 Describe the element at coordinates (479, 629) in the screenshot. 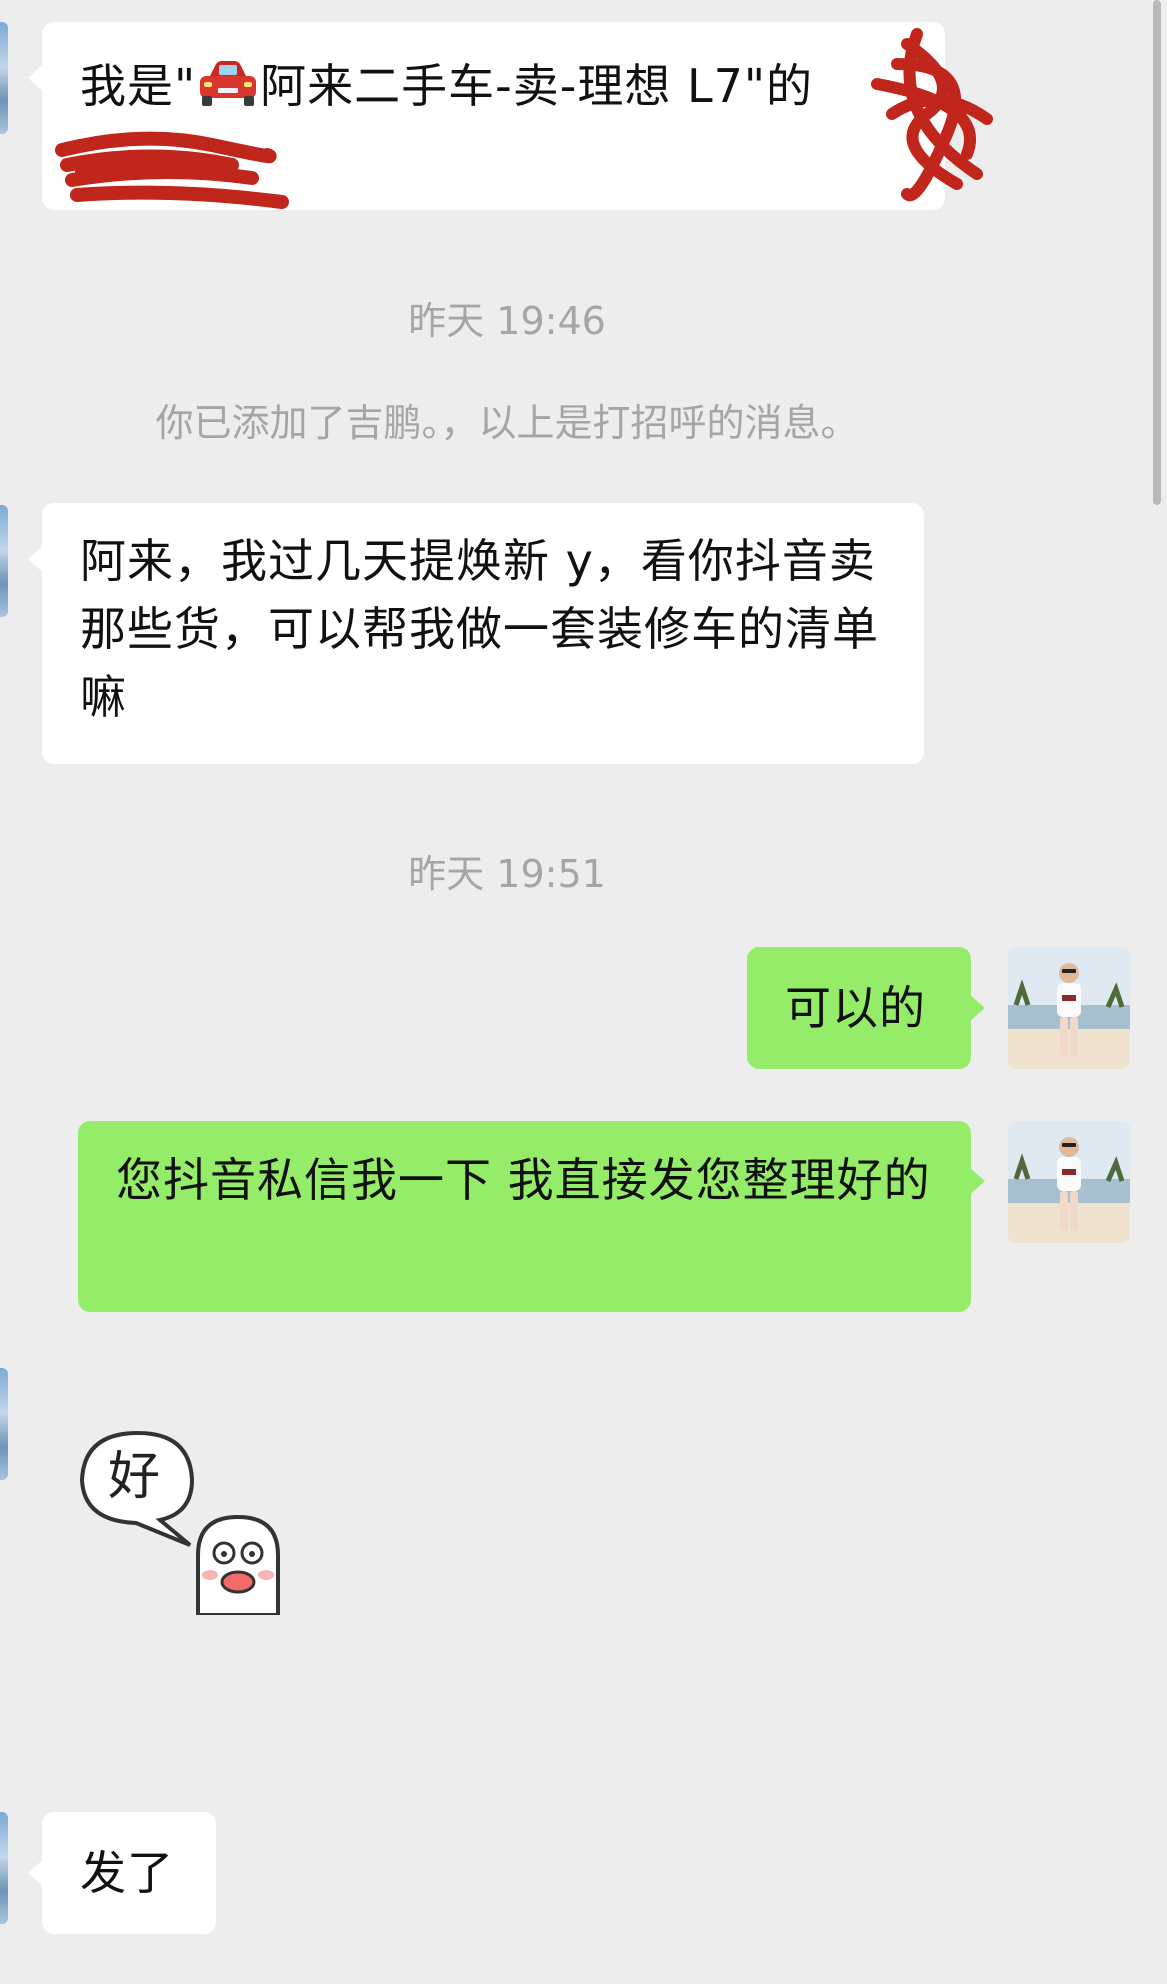

I see `message-text: 阿来，我过几天提焕新 y，看你抖音卖那些货，可以帮我做一套装修车的清单嘛` at that location.